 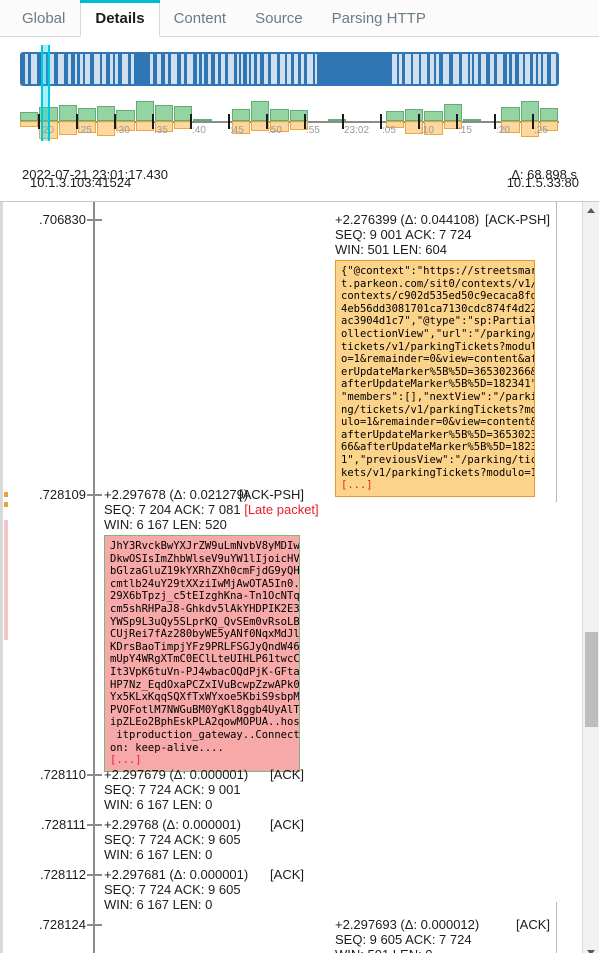 I want to click on tab-content: Content, so click(x=201, y=18).